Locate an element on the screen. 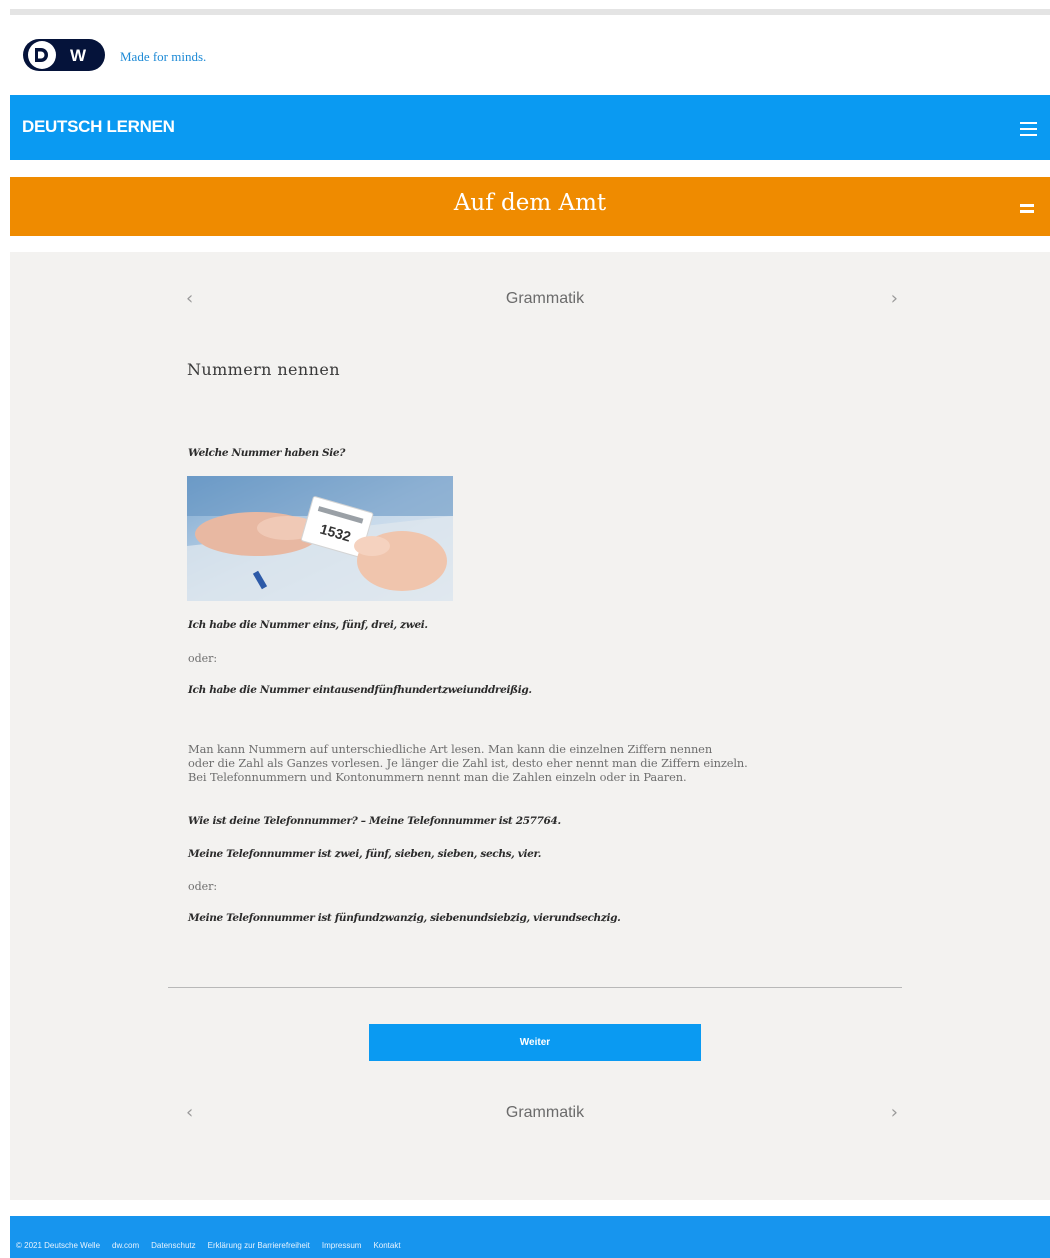 The height and width of the screenshot is (1258, 1050). weiter-button: Weiter is located at coordinates (535, 1042).